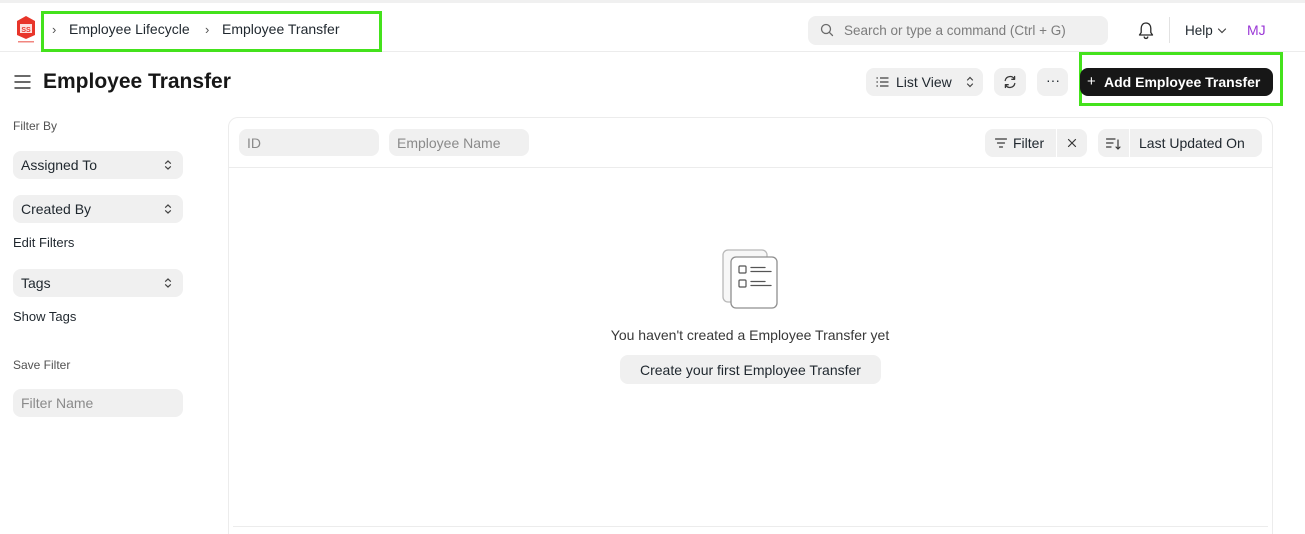 This screenshot has width=1305, height=534. I want to click on tags-label: Tags, so click(36, 283).